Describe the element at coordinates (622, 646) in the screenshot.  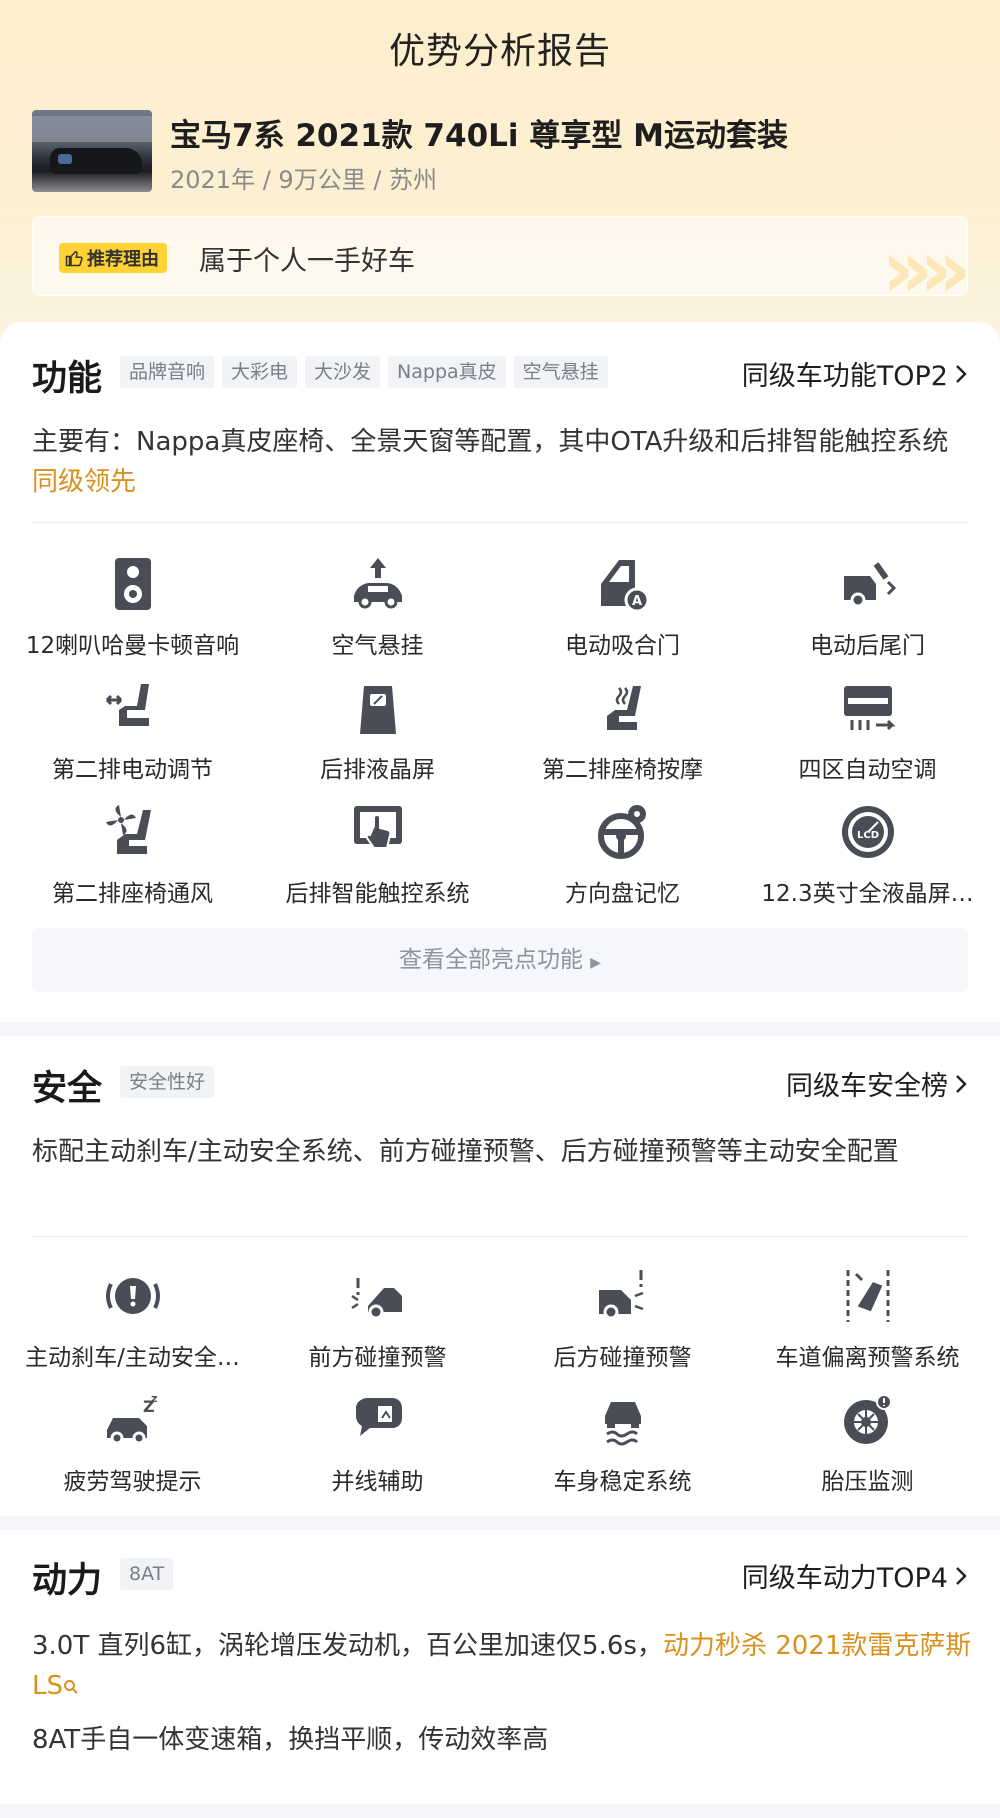
I see `feature-label: 电动吸合门` at that location.